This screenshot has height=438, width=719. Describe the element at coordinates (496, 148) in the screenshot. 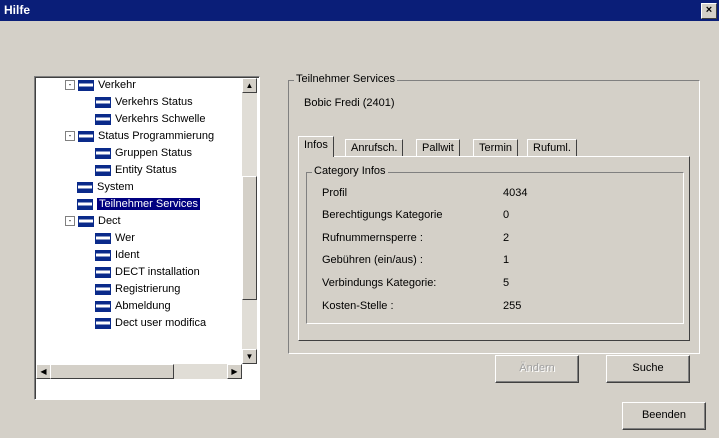

I see `tab-termin: Termin` at that location.